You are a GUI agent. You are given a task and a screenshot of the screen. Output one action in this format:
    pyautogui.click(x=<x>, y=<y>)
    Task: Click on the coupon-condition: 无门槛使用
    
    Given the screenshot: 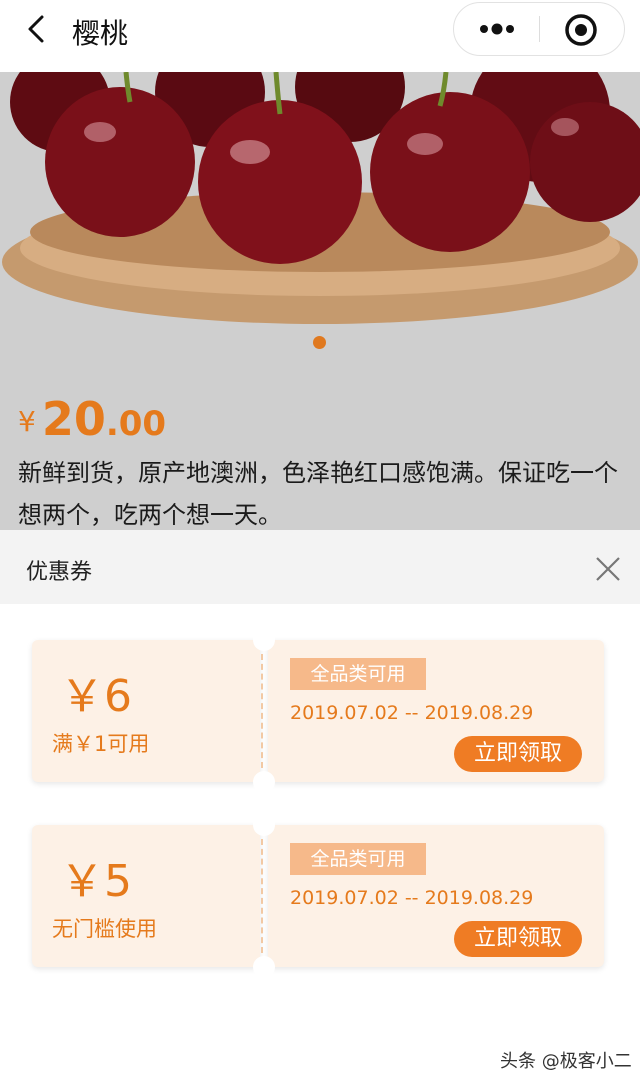 What is the action you would take?
    pyautogui.click(x=104, y=929)
    